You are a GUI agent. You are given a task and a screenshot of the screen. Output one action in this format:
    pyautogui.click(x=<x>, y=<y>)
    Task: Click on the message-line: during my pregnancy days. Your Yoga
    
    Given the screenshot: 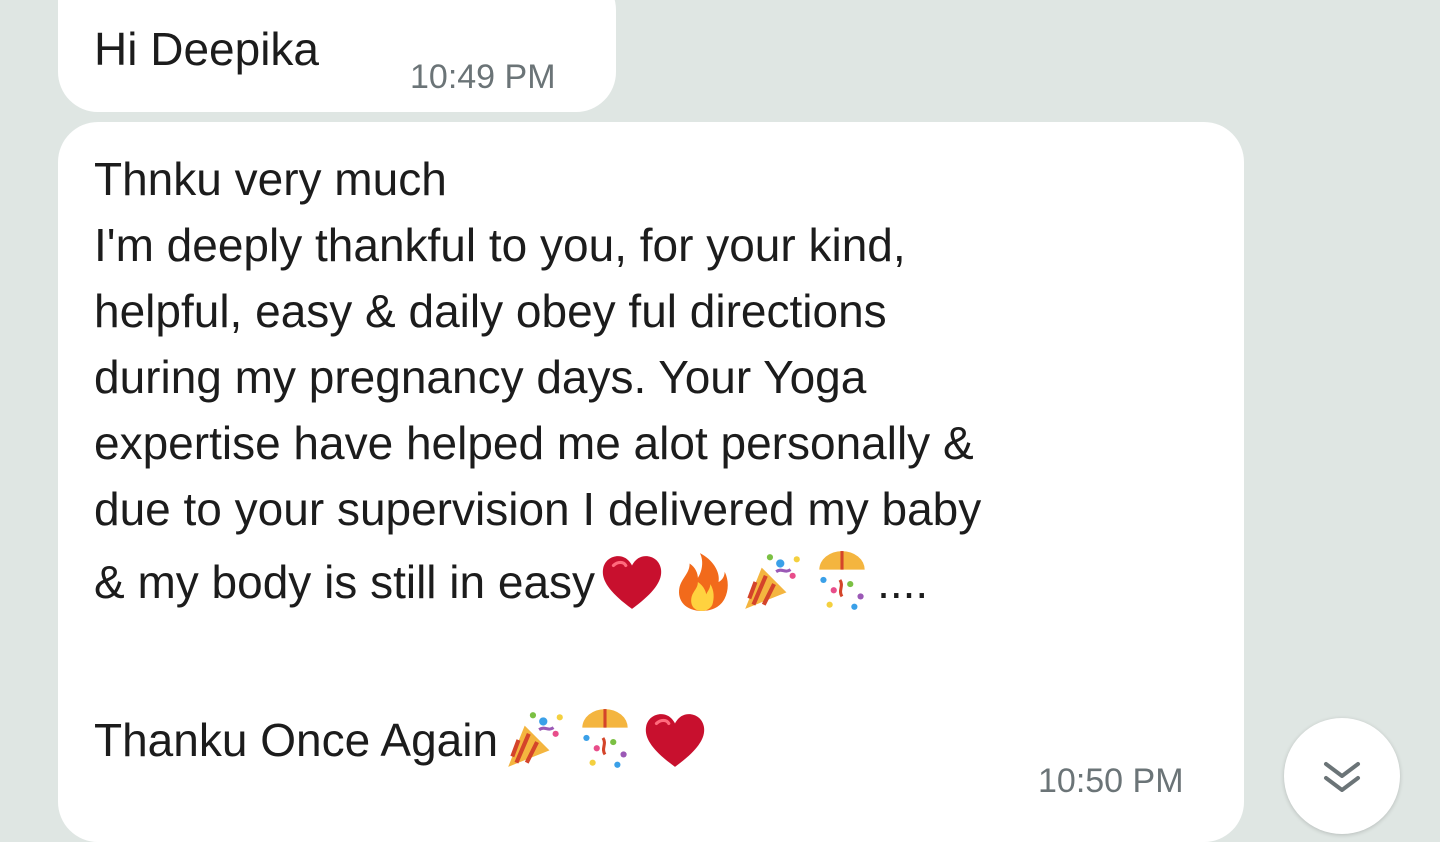 What is the action you would take?
    pyautogui.click(x=480, y=377)
    